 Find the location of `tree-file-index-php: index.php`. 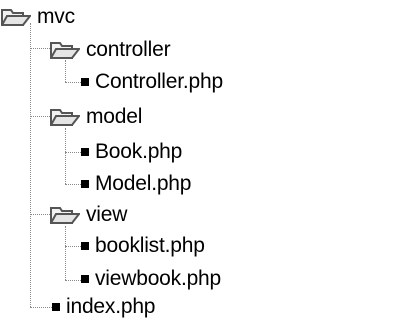

tree-file-index-php: index.php is located at coordinates (103, 307).